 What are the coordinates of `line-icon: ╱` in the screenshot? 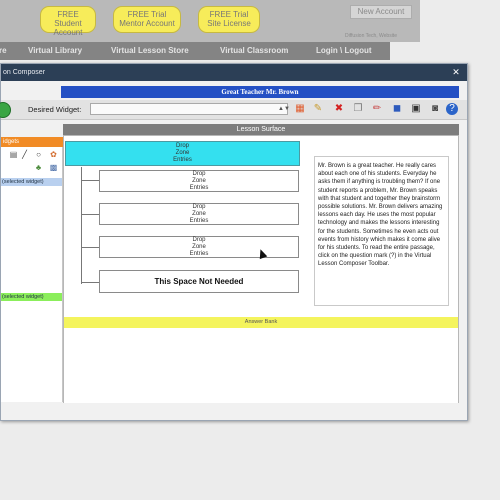 It's located at (24, 154).